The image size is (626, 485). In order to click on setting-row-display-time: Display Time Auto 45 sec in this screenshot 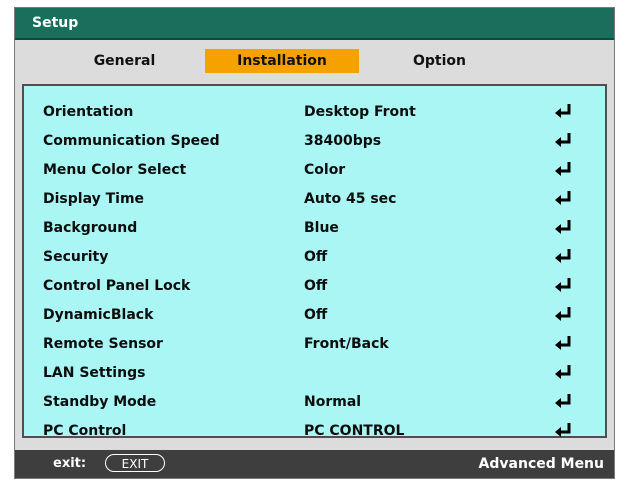, I will do `click(314, 199)`.